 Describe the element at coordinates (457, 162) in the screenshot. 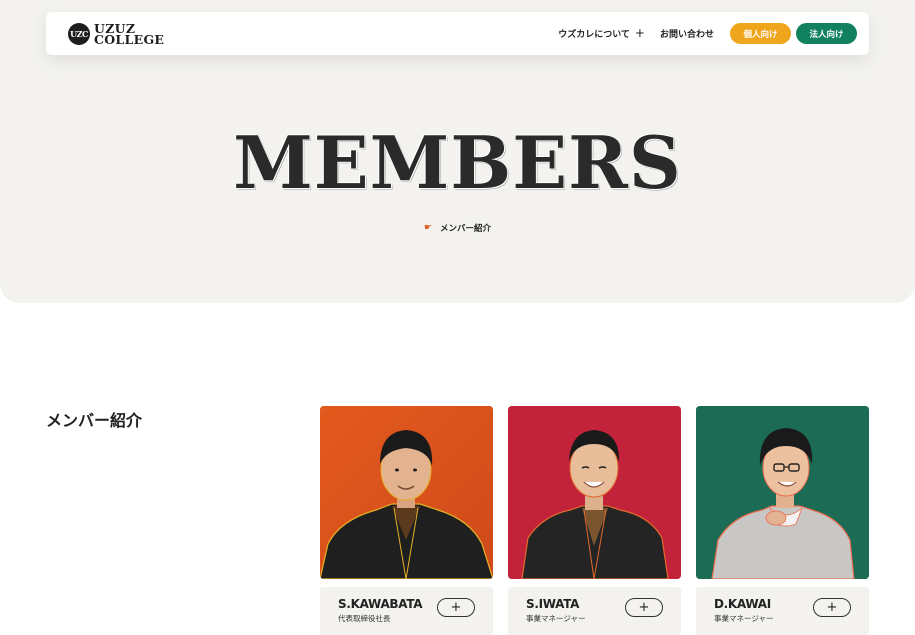

I see `page-title: MEMBERS` at that location.